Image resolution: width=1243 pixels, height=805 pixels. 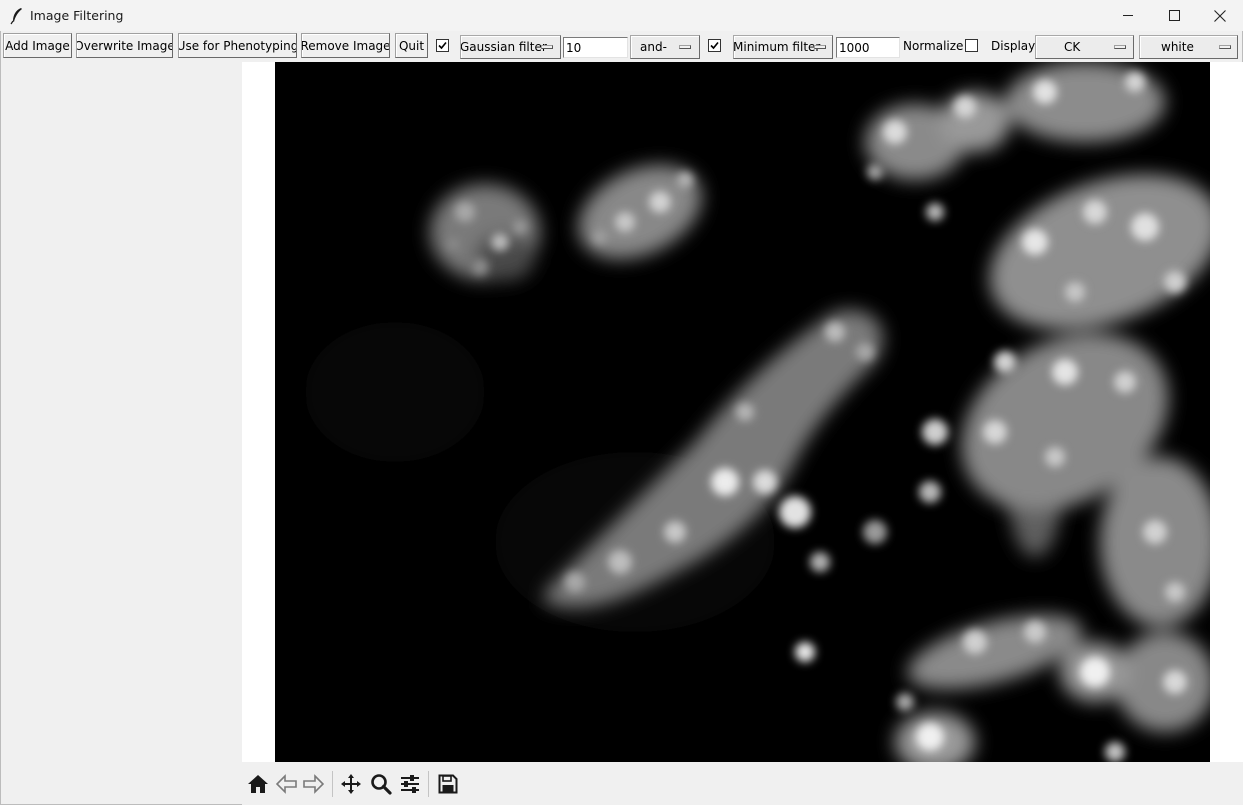 I want to click on overwrite-image-button: Overwrite Image, so click(x=124, y=45).